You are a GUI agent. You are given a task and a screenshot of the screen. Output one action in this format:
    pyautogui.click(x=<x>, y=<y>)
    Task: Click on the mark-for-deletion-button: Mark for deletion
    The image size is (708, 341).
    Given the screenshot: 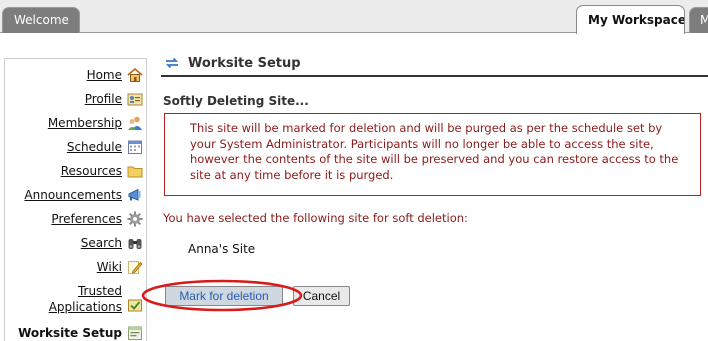 What is the action you would take?
    pyautogui.click(x=224, y=296)
    